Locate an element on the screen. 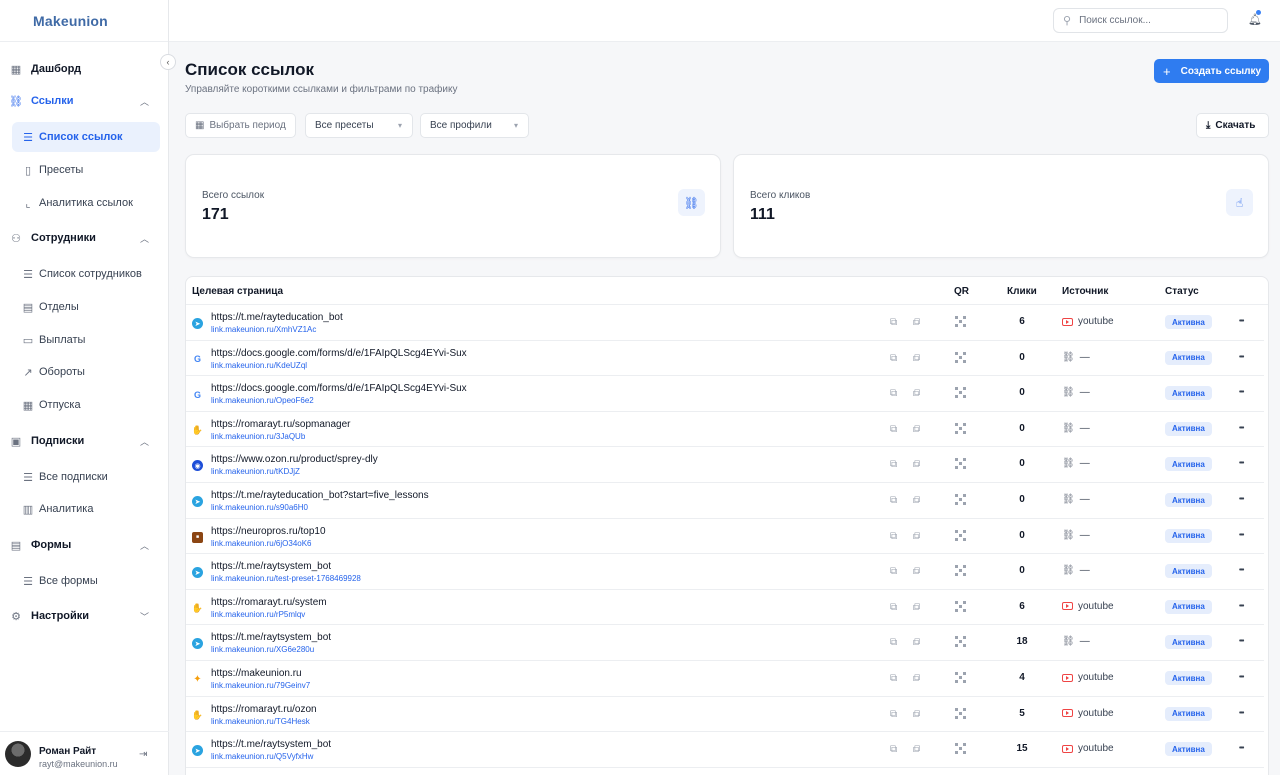  sidebar-item: ⚙ Настройки ﹀ is located at coordinates (84, 616).